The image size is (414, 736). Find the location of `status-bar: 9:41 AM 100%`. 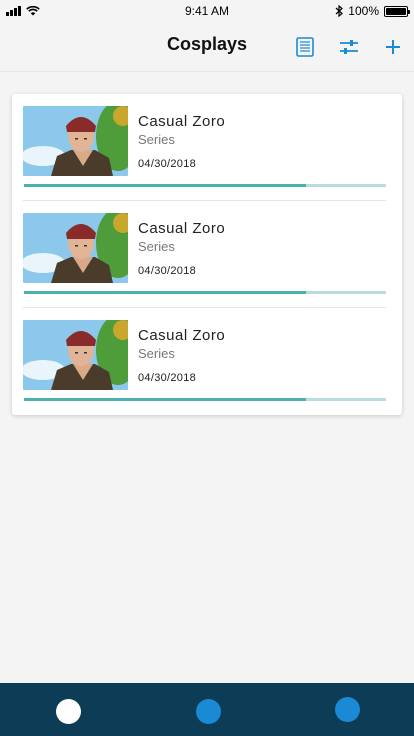

status-bar: 9:41 AM 100% is located at coordinates (207, 12).